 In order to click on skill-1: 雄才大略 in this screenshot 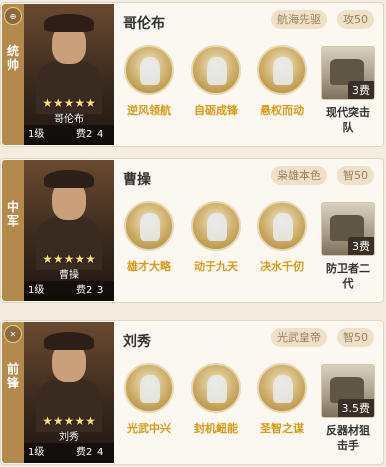, I will do `click(149, 237)`.